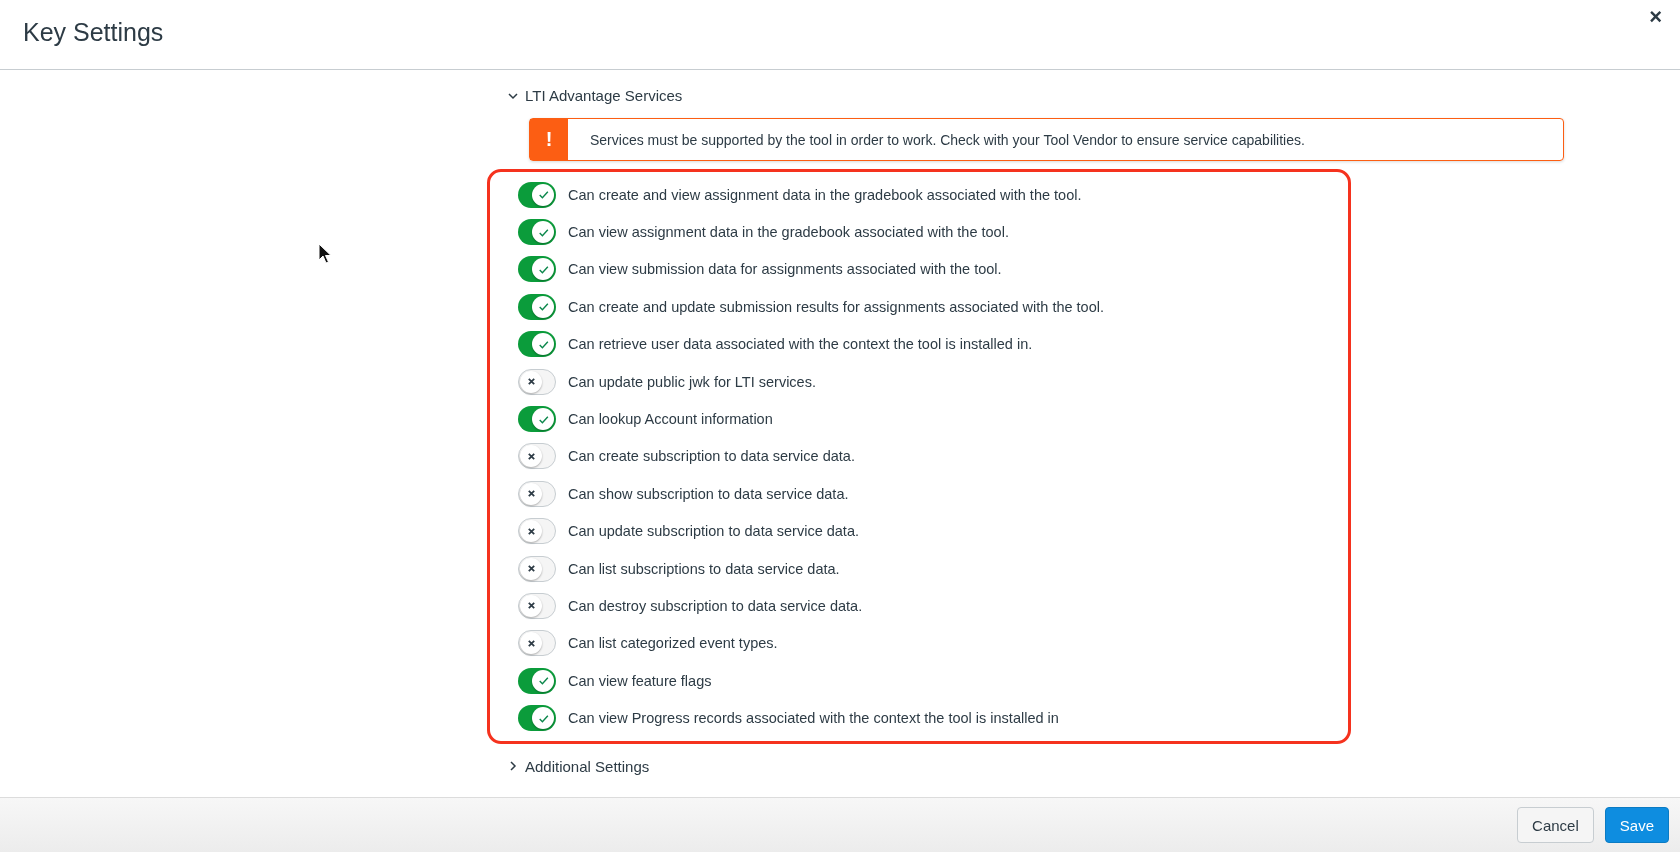 The image size is (1680, 852). I want to click on close-button: ×, so click(1655, 17).